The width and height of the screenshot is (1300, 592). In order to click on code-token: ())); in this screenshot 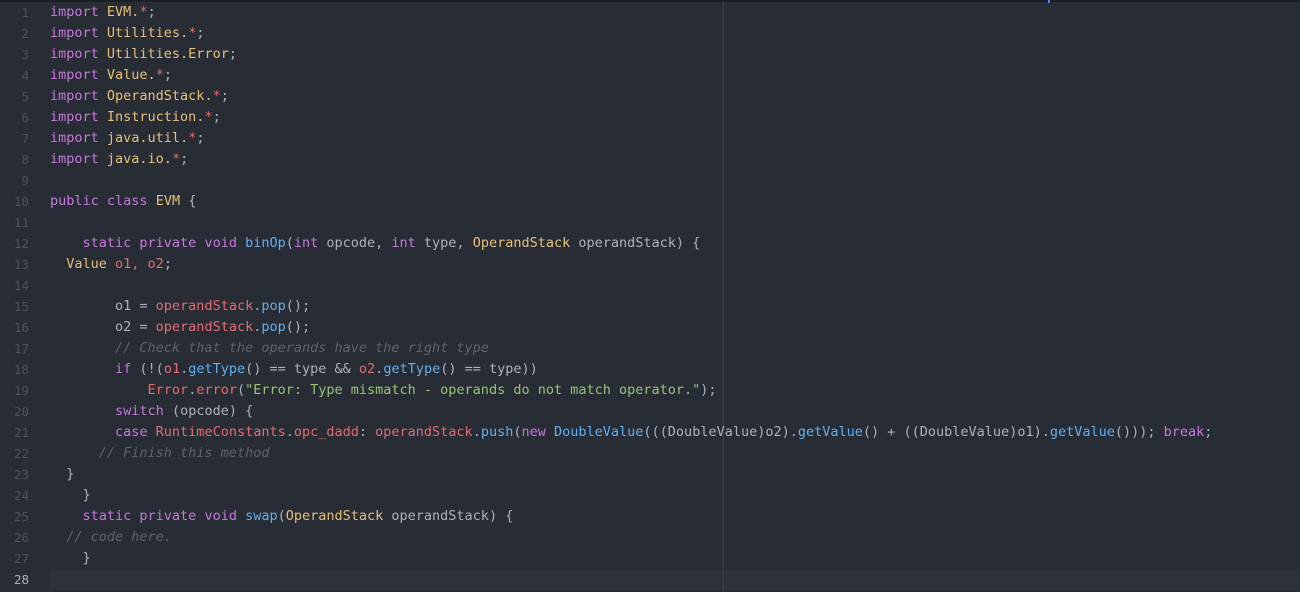, I will do `click(1139, 432)`.